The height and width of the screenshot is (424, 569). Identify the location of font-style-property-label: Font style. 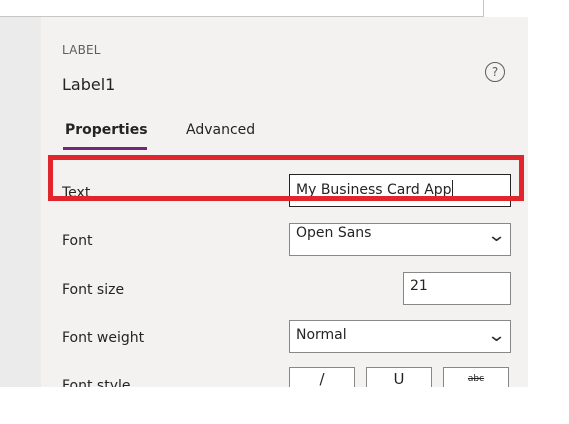
(96, 382).